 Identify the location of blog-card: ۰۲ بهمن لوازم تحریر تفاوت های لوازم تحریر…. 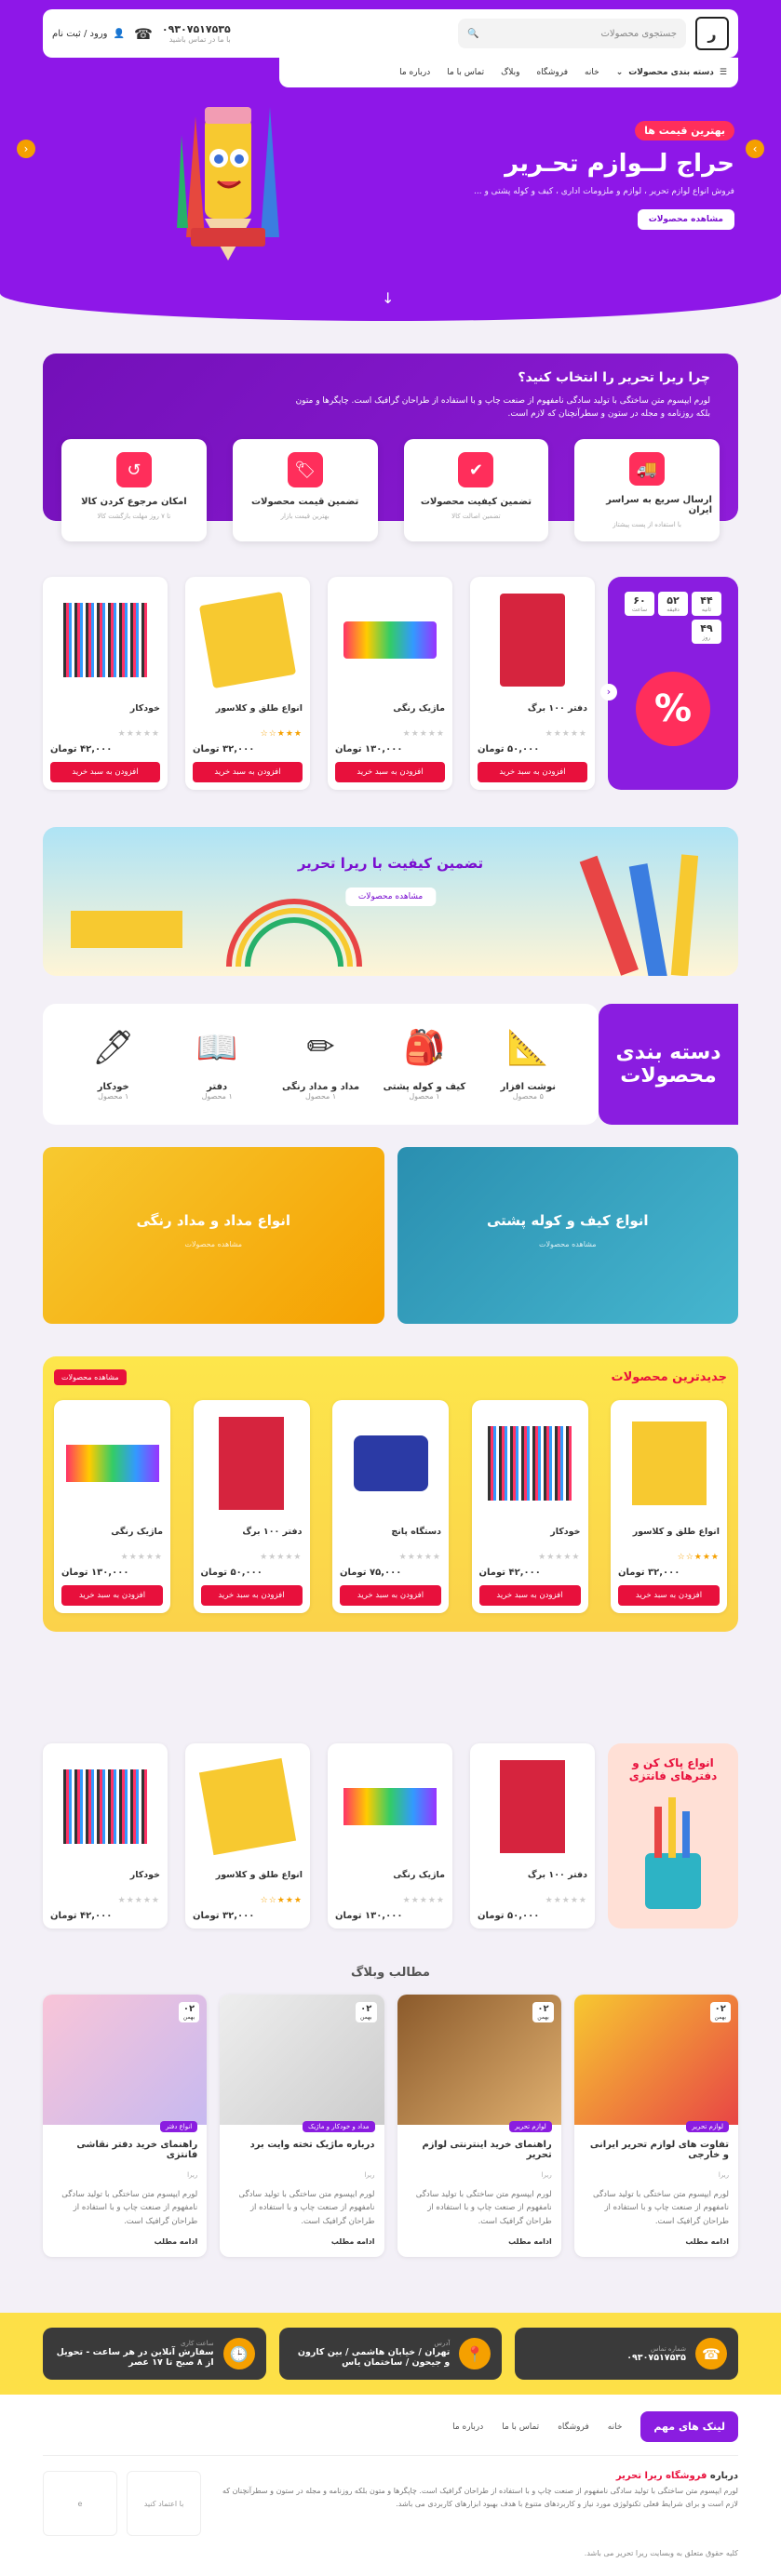
(656, 2126).